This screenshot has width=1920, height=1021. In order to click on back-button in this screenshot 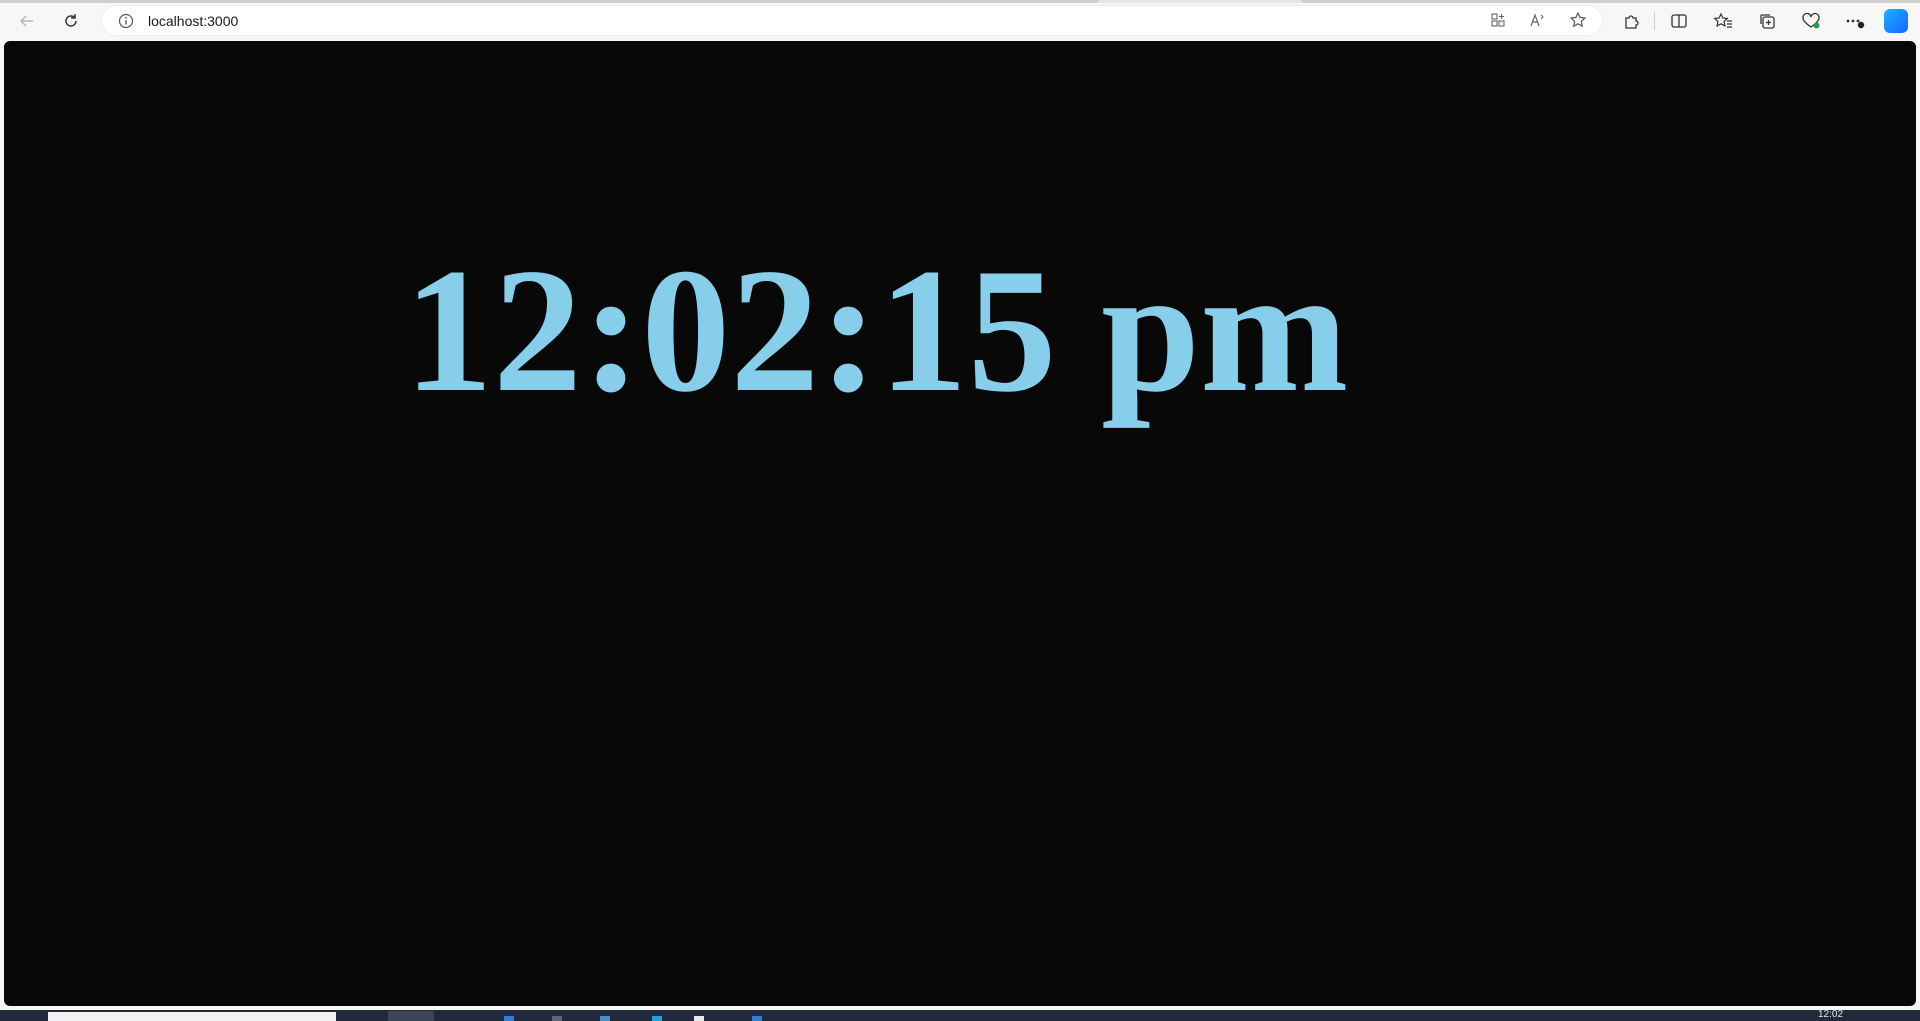, I will do `click(27, 21)`.